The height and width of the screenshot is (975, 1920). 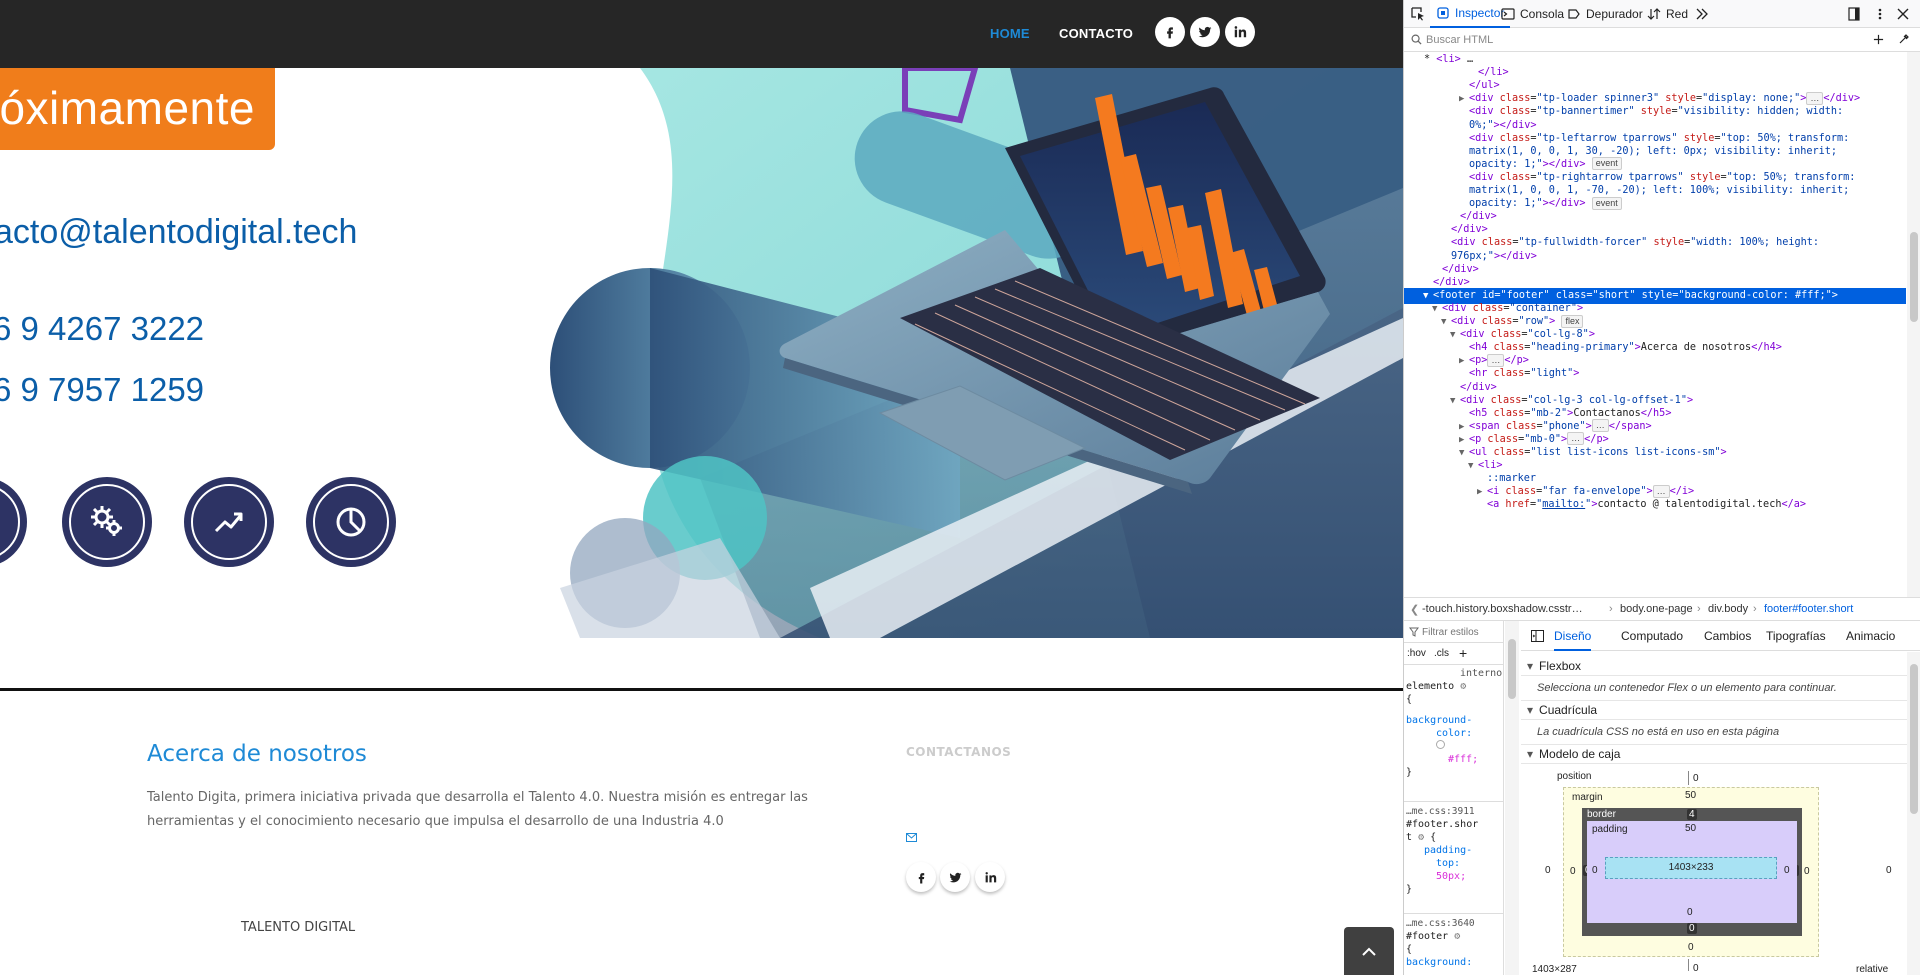 I want to click on boxmodel-section-header: Modelo de caja, so click(x=1573, y=754).